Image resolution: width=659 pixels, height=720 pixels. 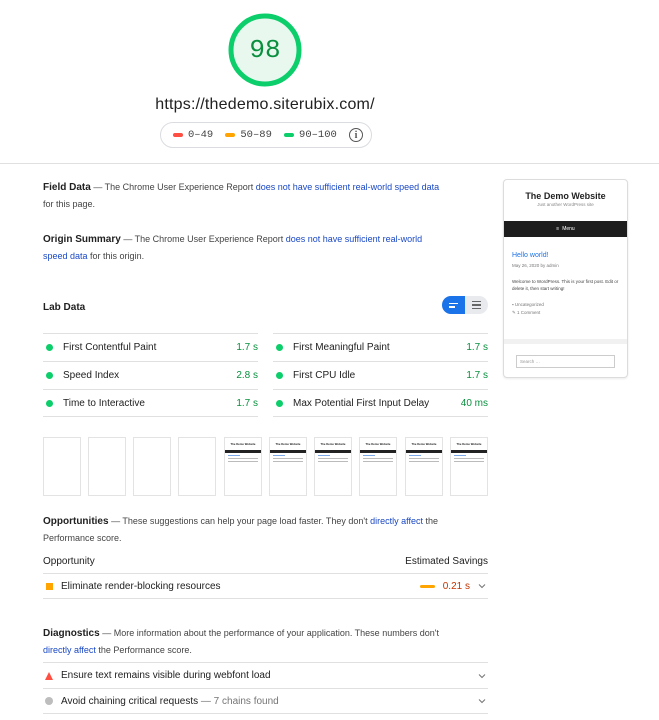 What do you see at coordinates (427, 586) in the screenshot?
I see `savings-bar` at bounding box center [427, 586].